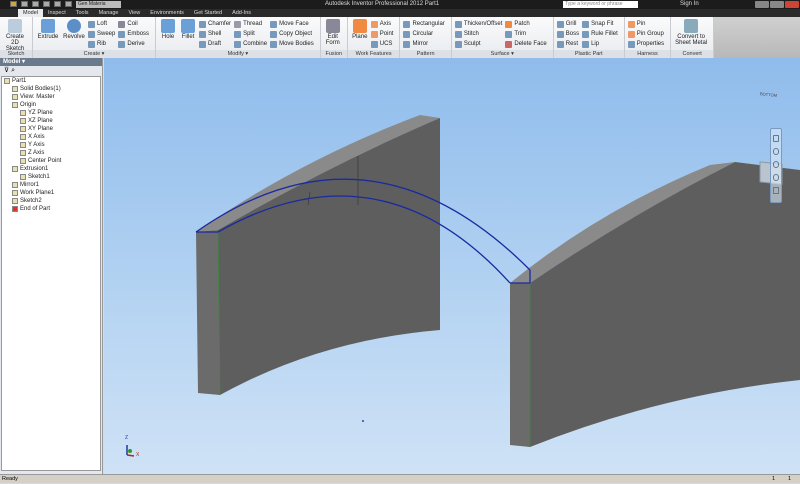 The width and height of the screenshot is (800, 484). Describe the element at coordinates (51, 105) in the screenshot. I see `tree-node: Origin` at that location.